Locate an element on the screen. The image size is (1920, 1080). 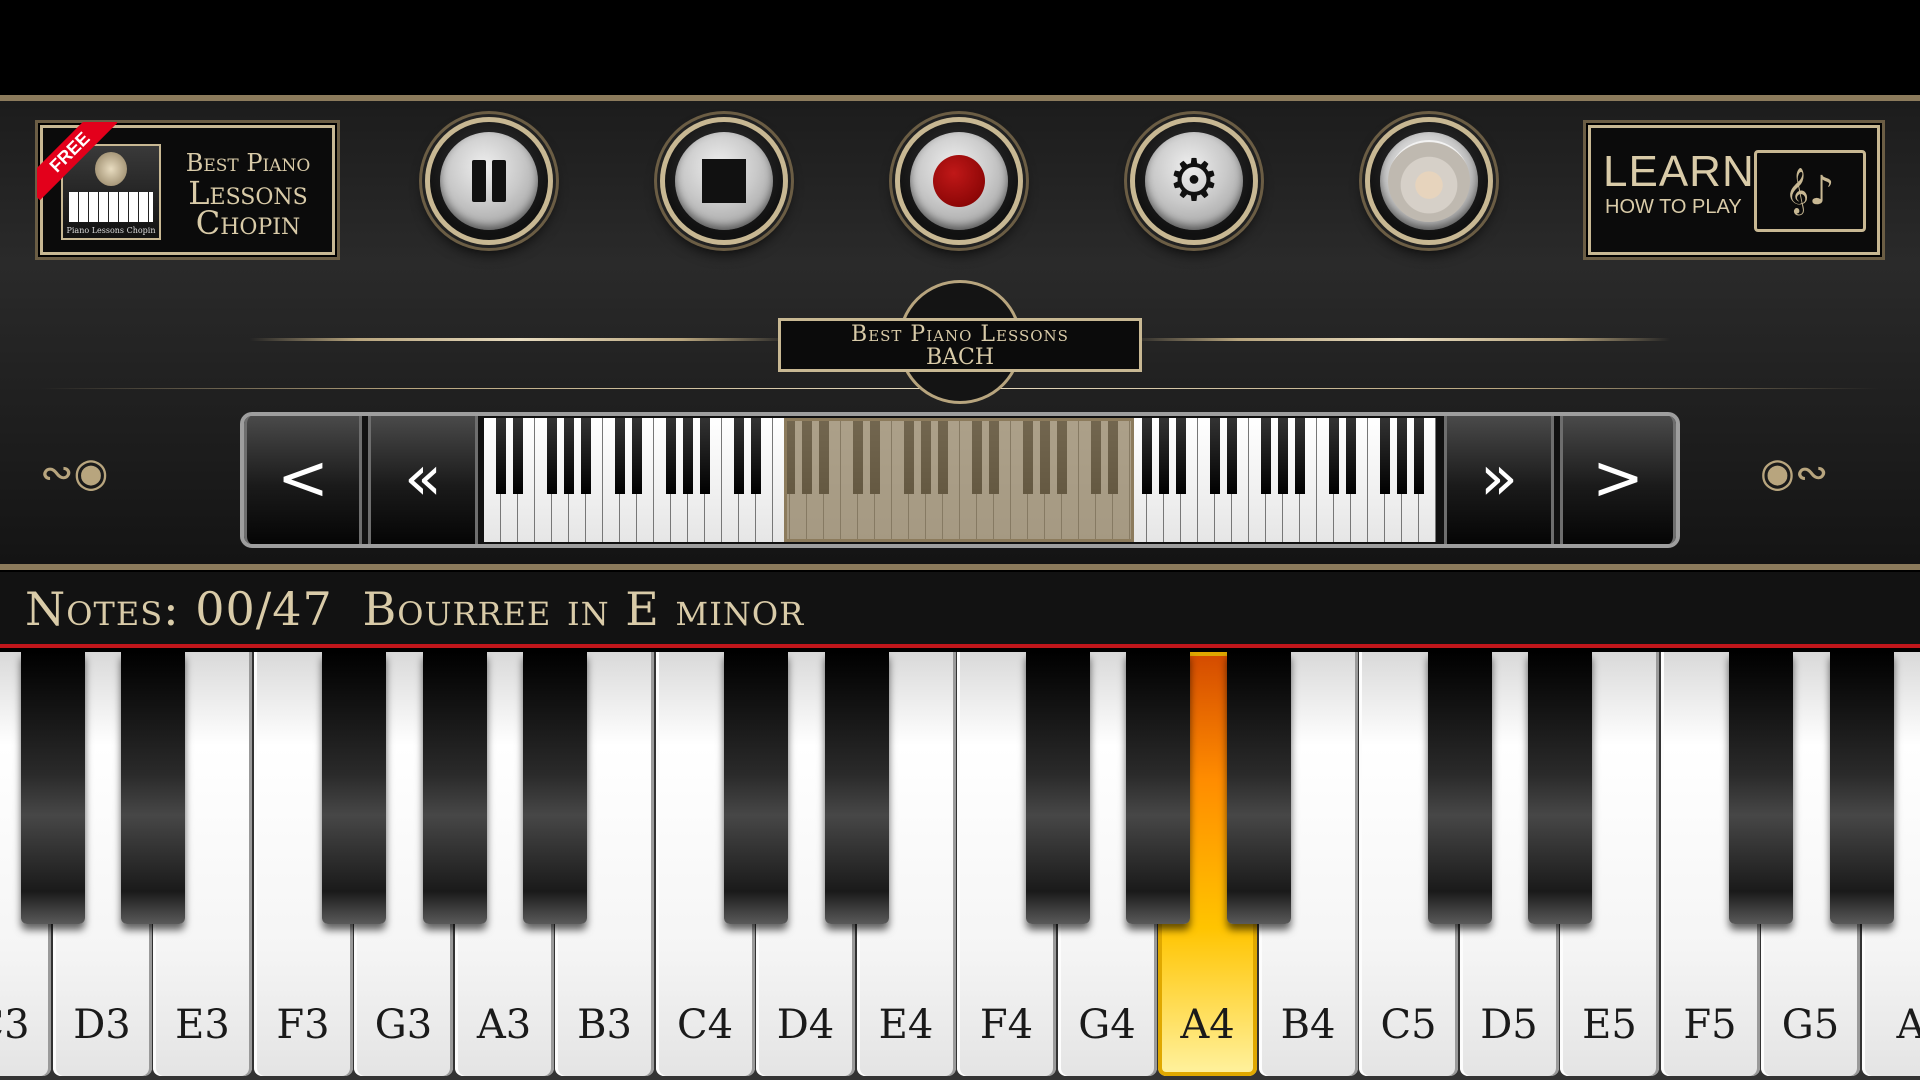
visible-range-window is located at coordinates (959, 480).